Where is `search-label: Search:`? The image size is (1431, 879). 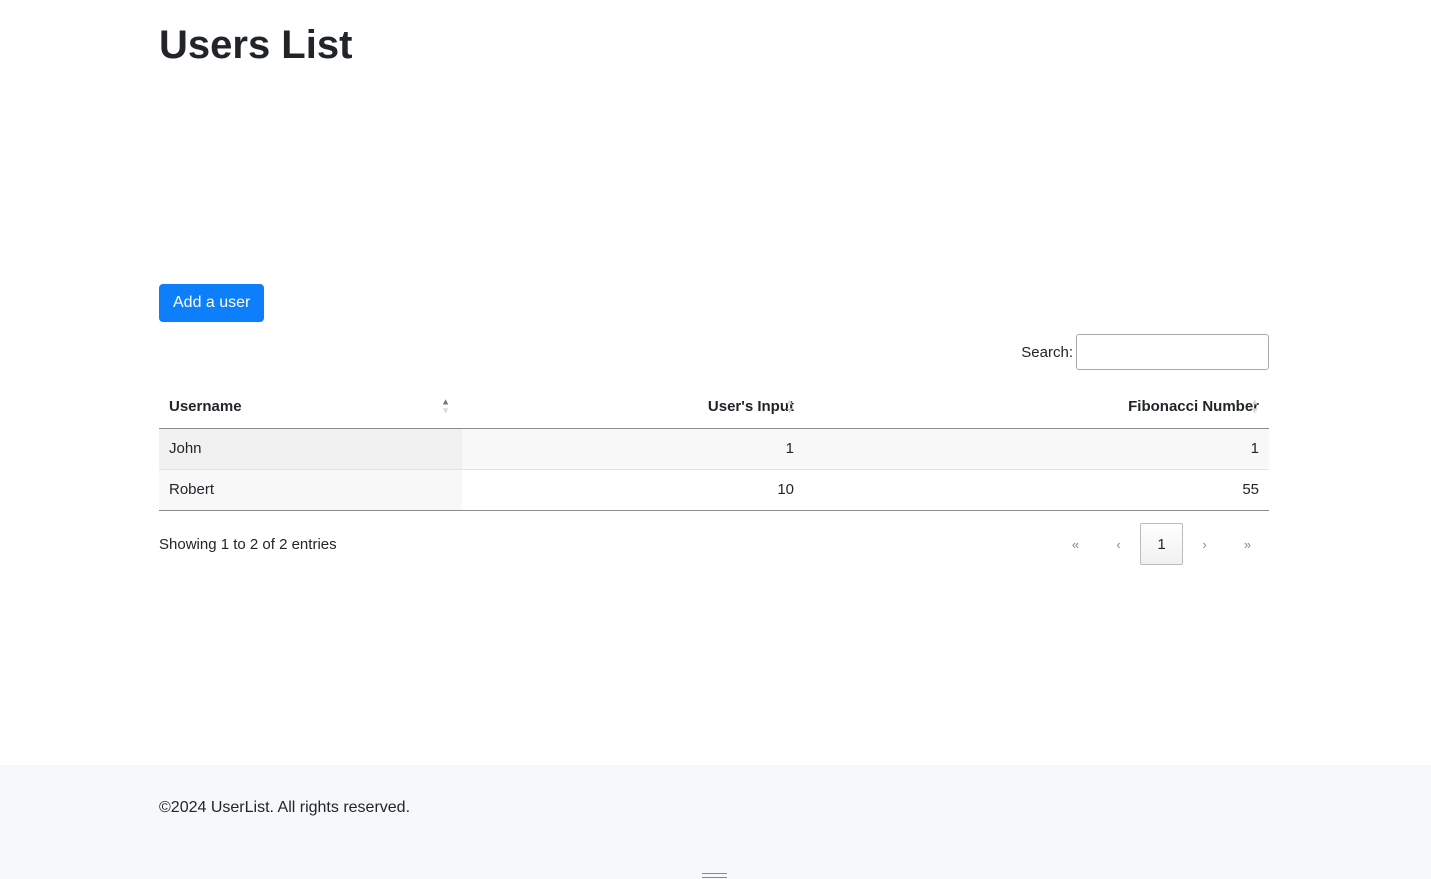
search-label: Search: is located at coordinates (1047, 352).